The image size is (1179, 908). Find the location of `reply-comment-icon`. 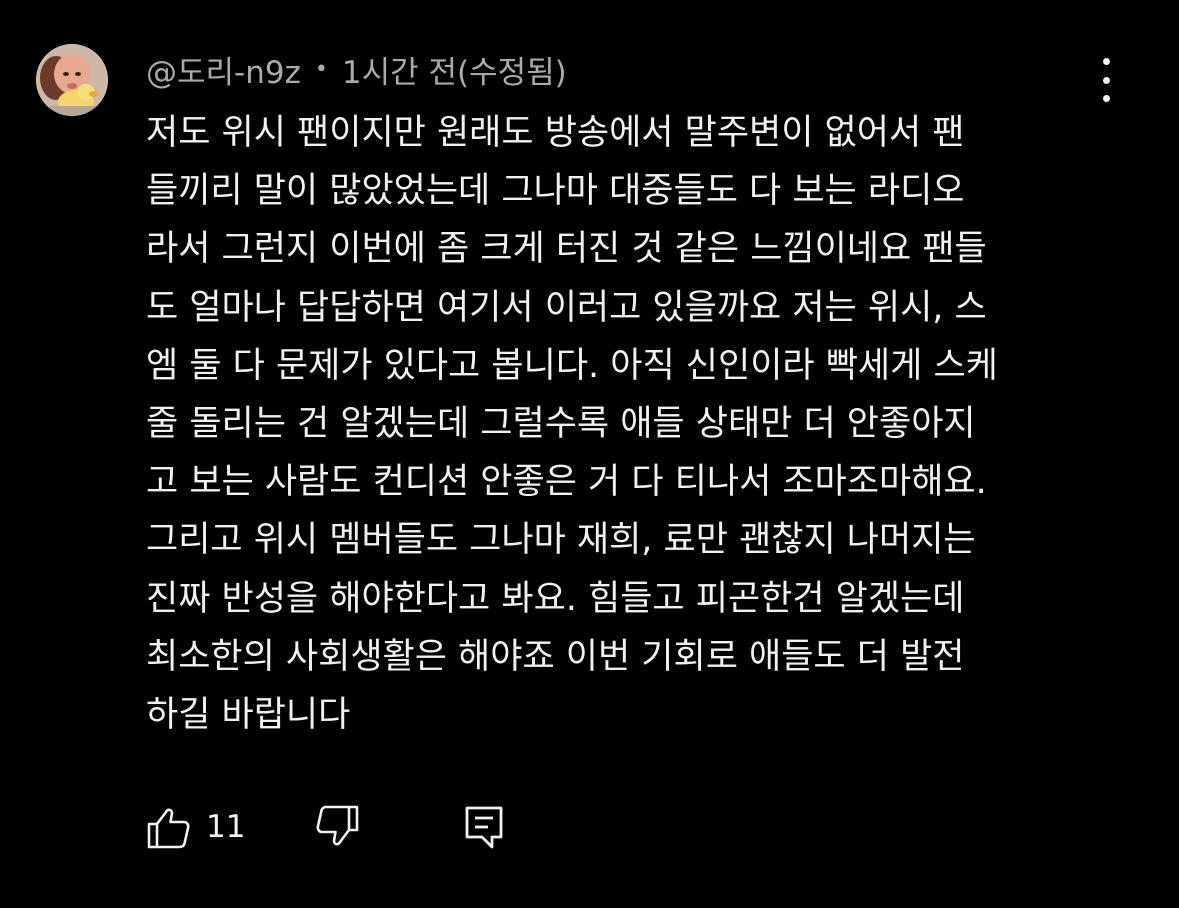

reply-comment-icon is located at coordinates (484, 827).